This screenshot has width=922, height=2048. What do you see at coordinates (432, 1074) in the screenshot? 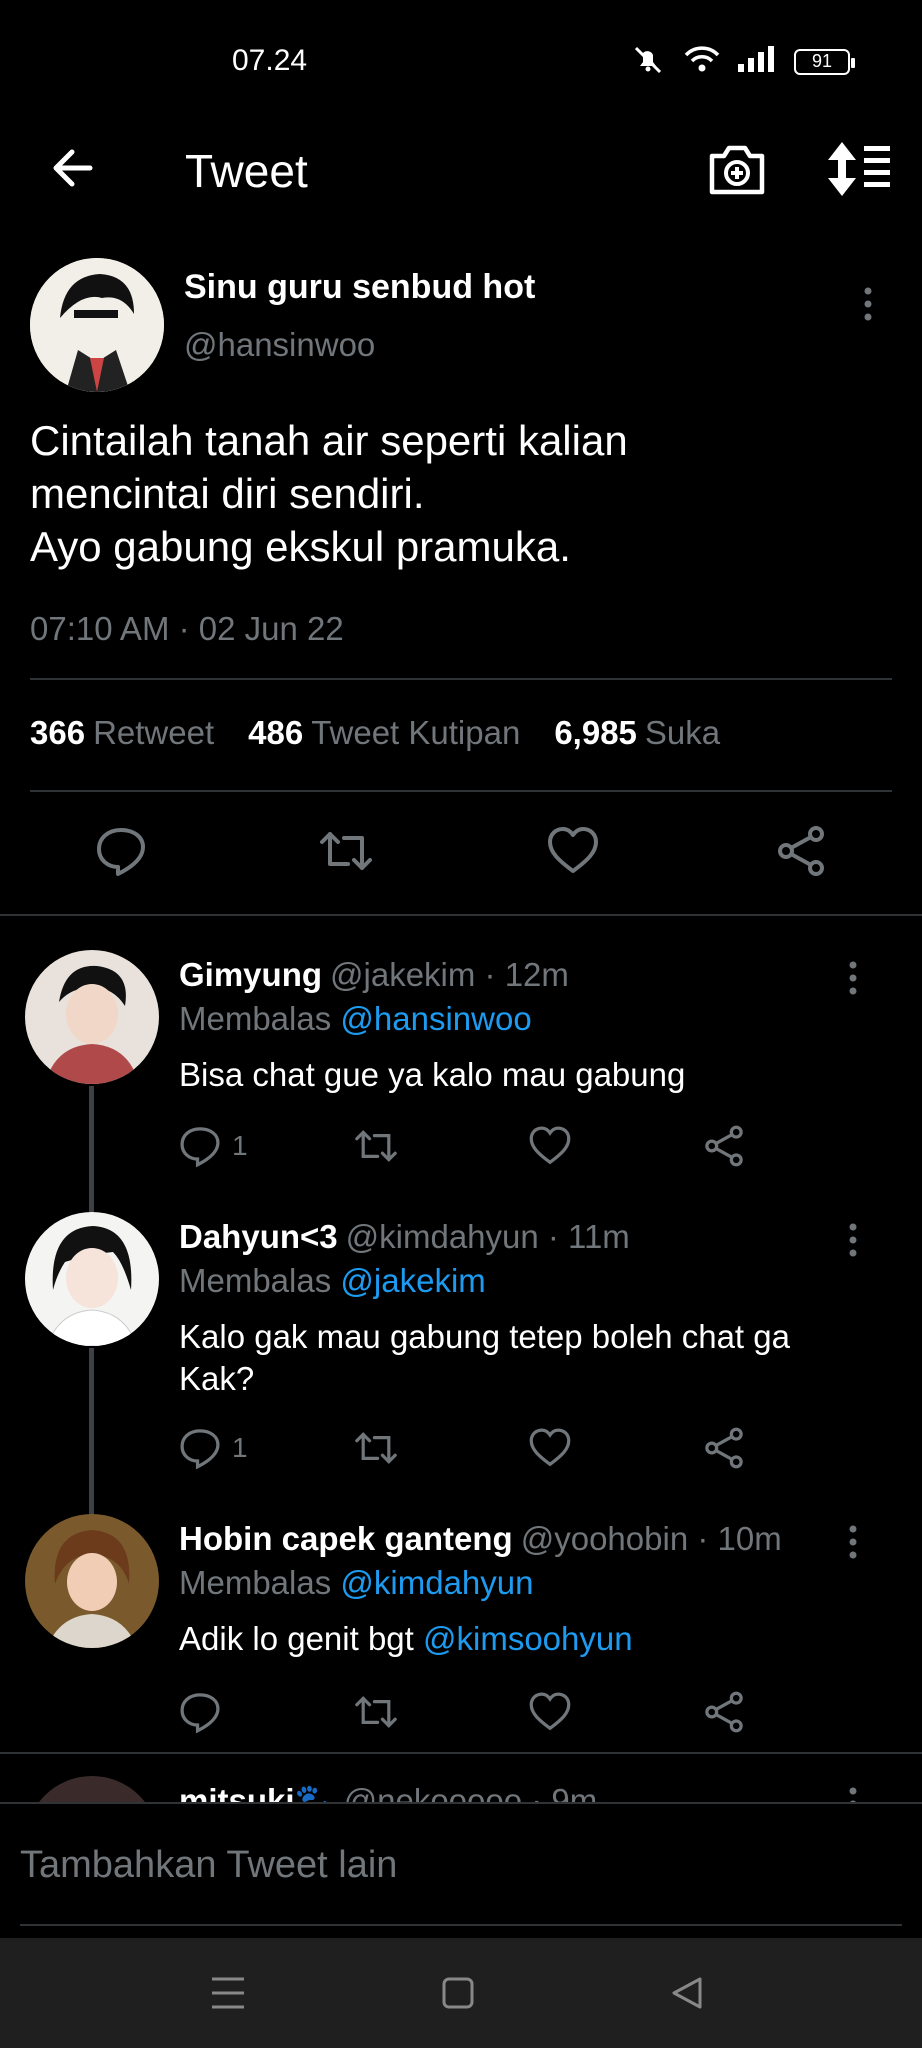
I see `reply-text: Bisa chat gue ya kalo mau gabung` at bounding box center [432, 1074].